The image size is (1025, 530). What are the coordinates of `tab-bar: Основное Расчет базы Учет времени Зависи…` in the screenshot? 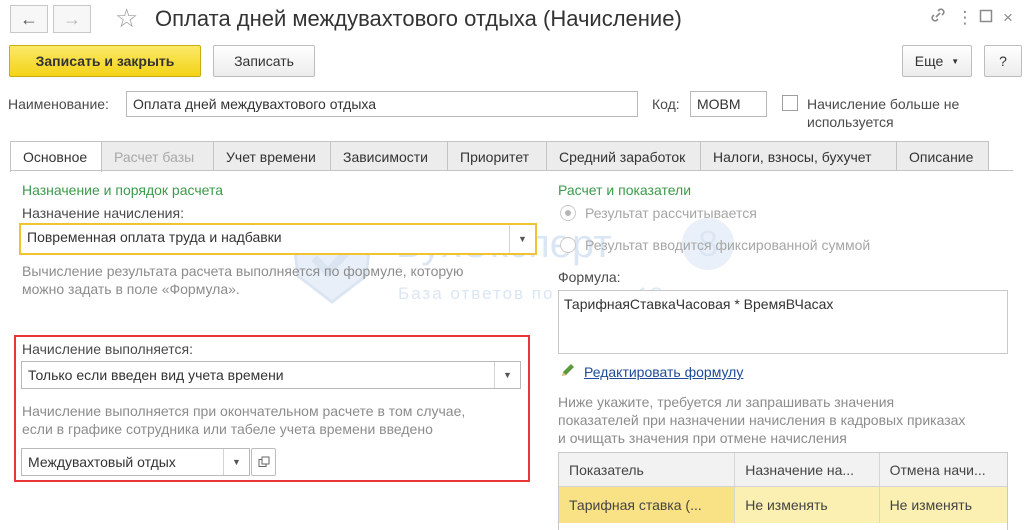 It's located at (499, 156).